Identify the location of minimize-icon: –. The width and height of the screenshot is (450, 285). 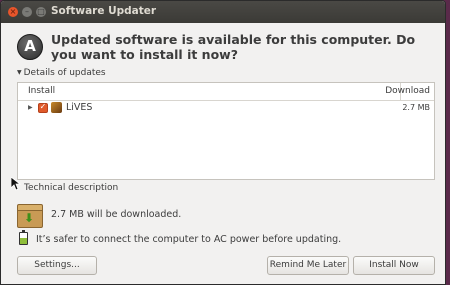
(27, 11).